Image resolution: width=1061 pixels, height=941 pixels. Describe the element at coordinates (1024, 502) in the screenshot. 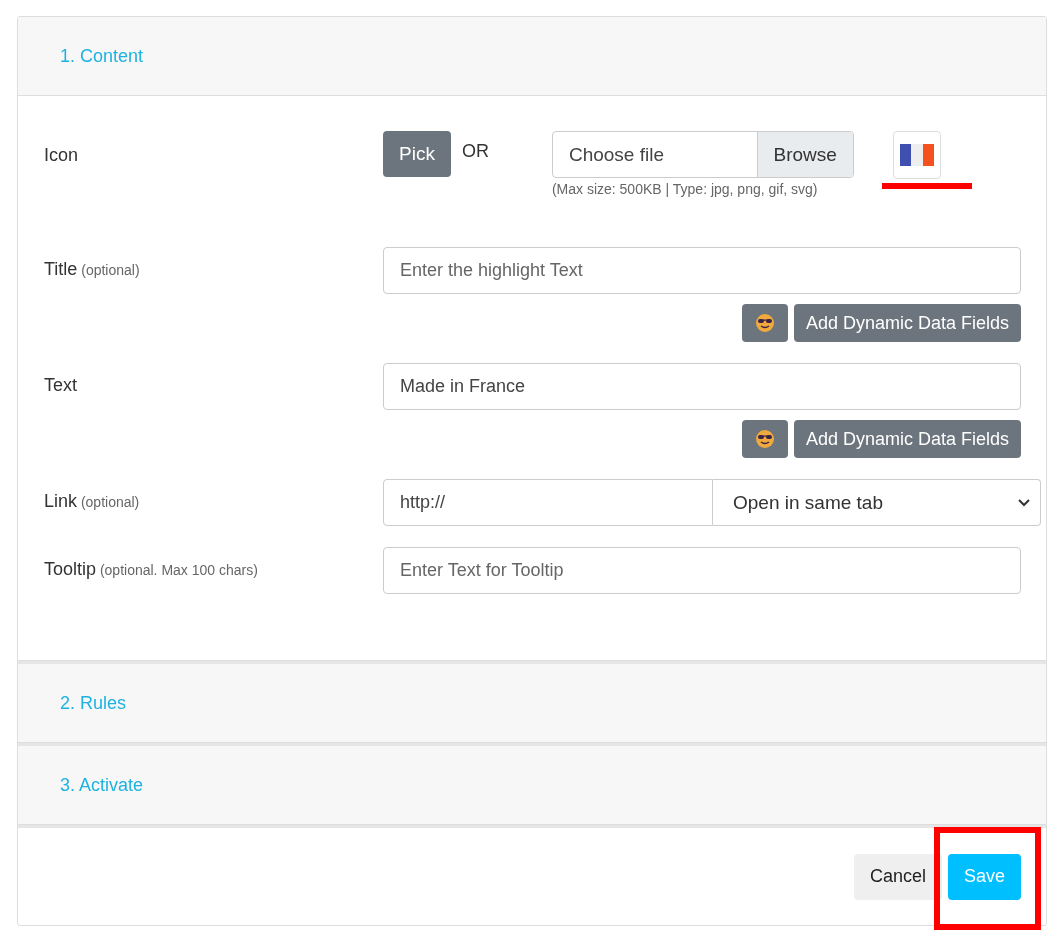

I see `chevron-down-icon` at that location.